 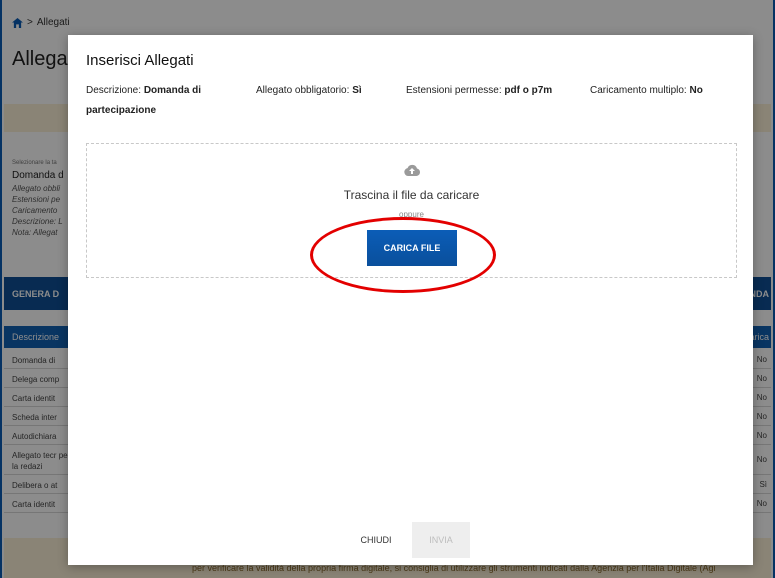 What do you see at coordinates (376, 540) in the screenshot?
I see `close-button: CHIUDI` at bounding box center [376, 540].